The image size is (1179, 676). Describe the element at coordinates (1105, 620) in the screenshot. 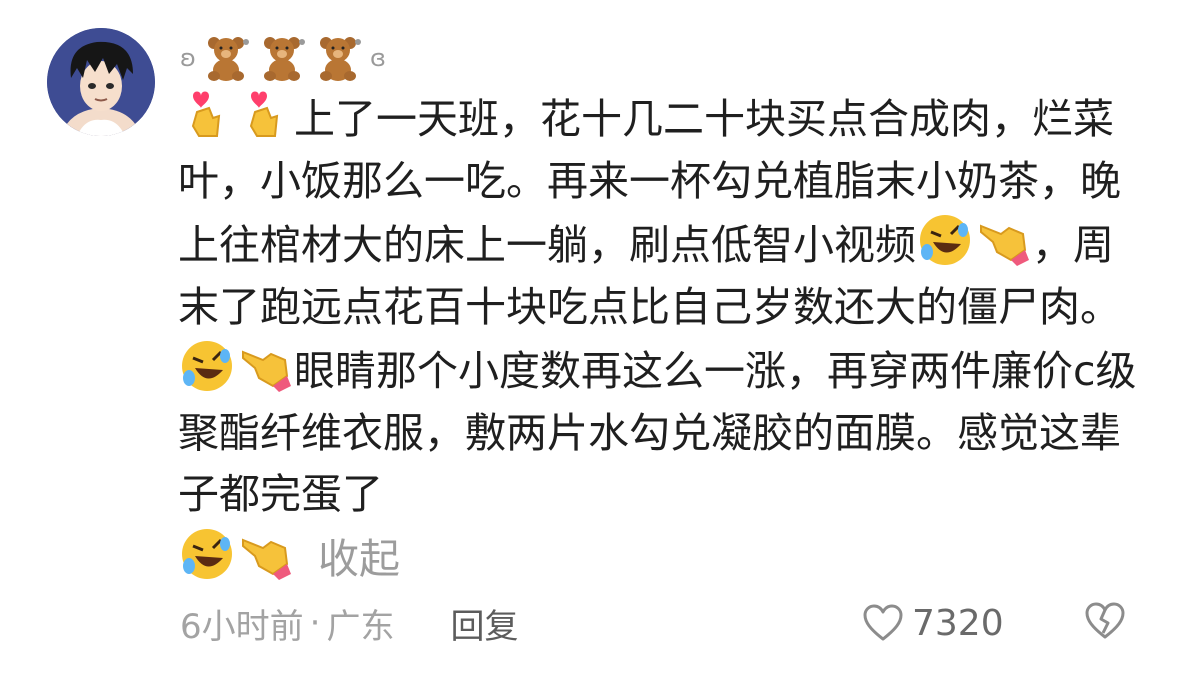

I see `broken-heart-icon` at that location.